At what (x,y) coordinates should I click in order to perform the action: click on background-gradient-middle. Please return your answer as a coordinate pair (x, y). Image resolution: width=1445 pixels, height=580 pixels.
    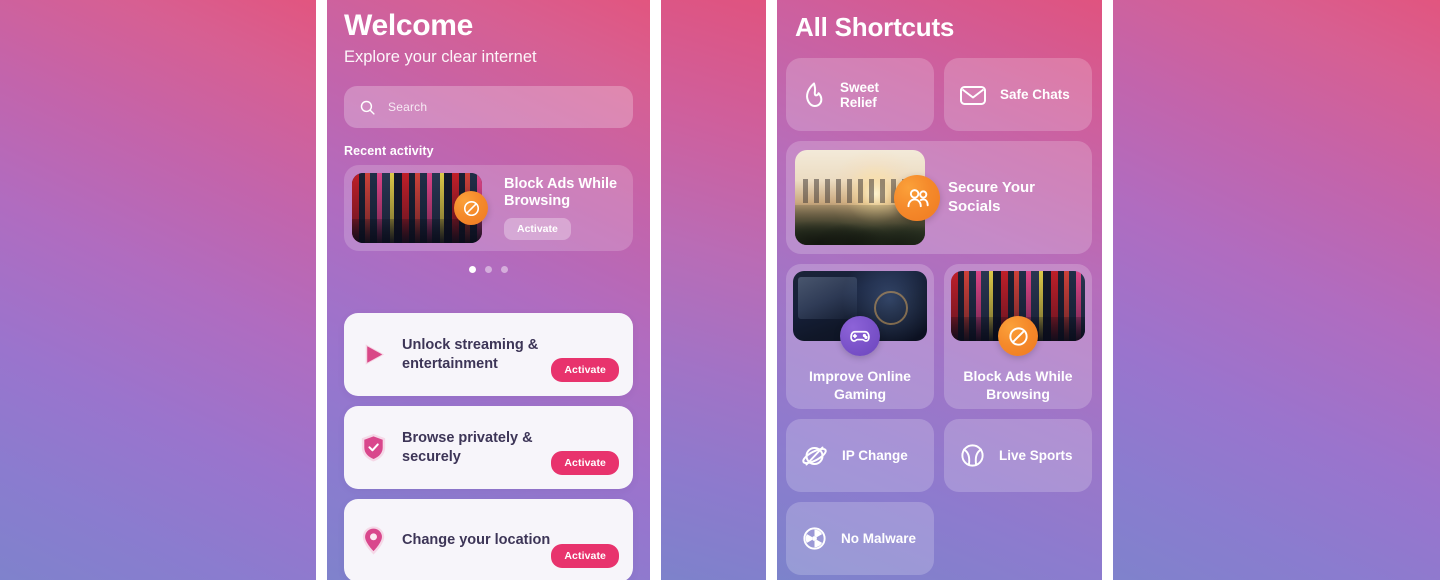
    Looking at the image, I should click on (713, 290).